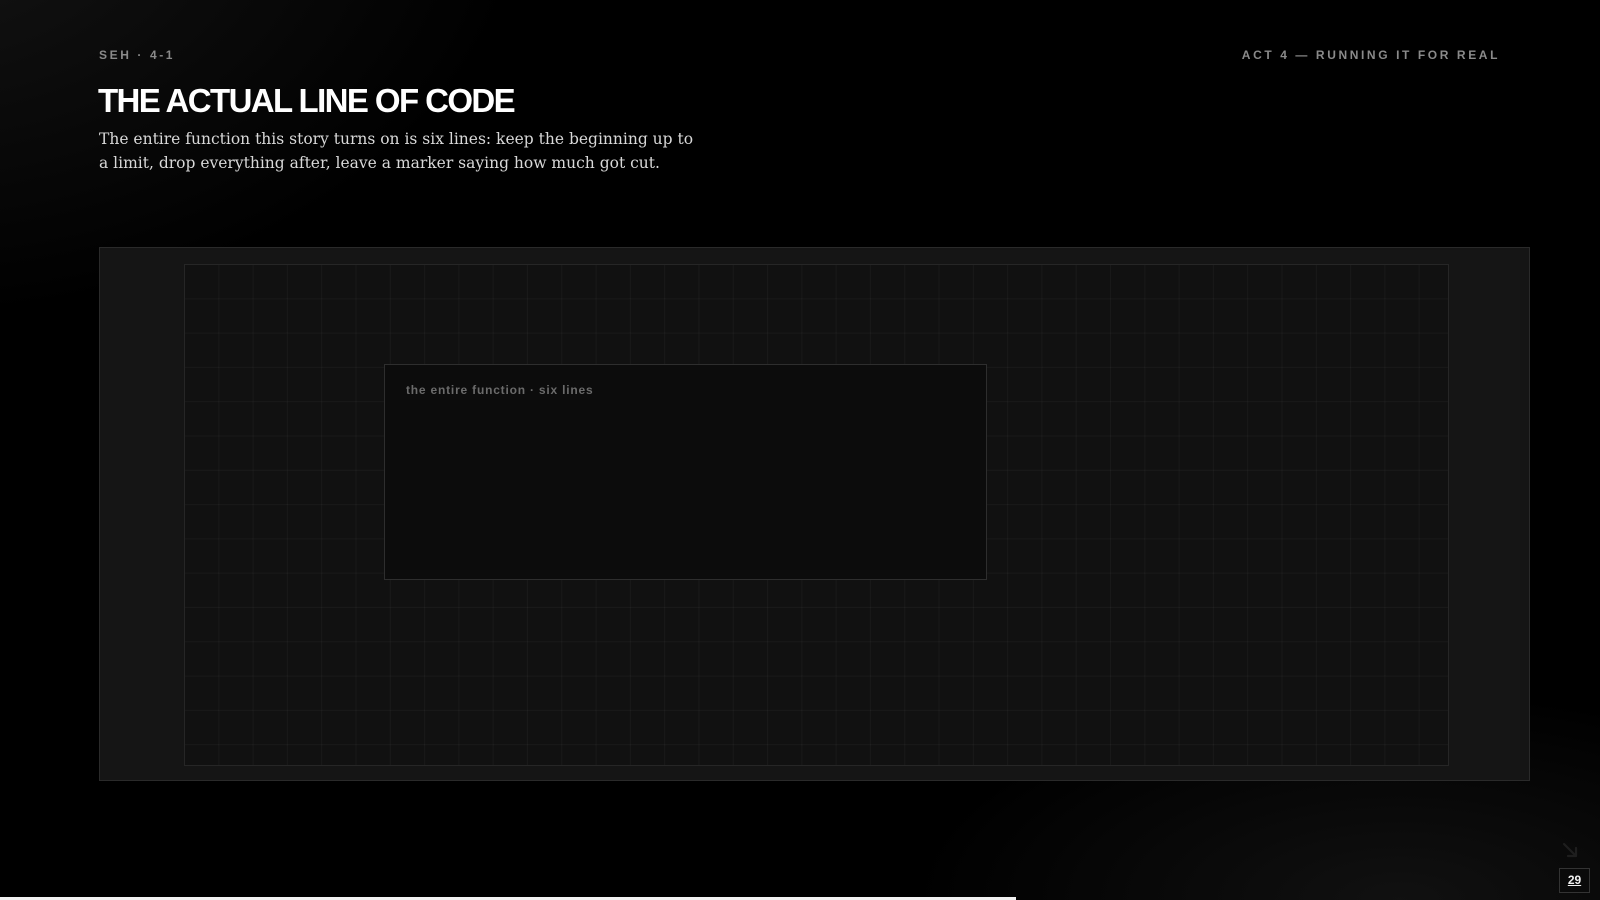  I want to click on code-card: the entire function · six lines, so click(685, 472).